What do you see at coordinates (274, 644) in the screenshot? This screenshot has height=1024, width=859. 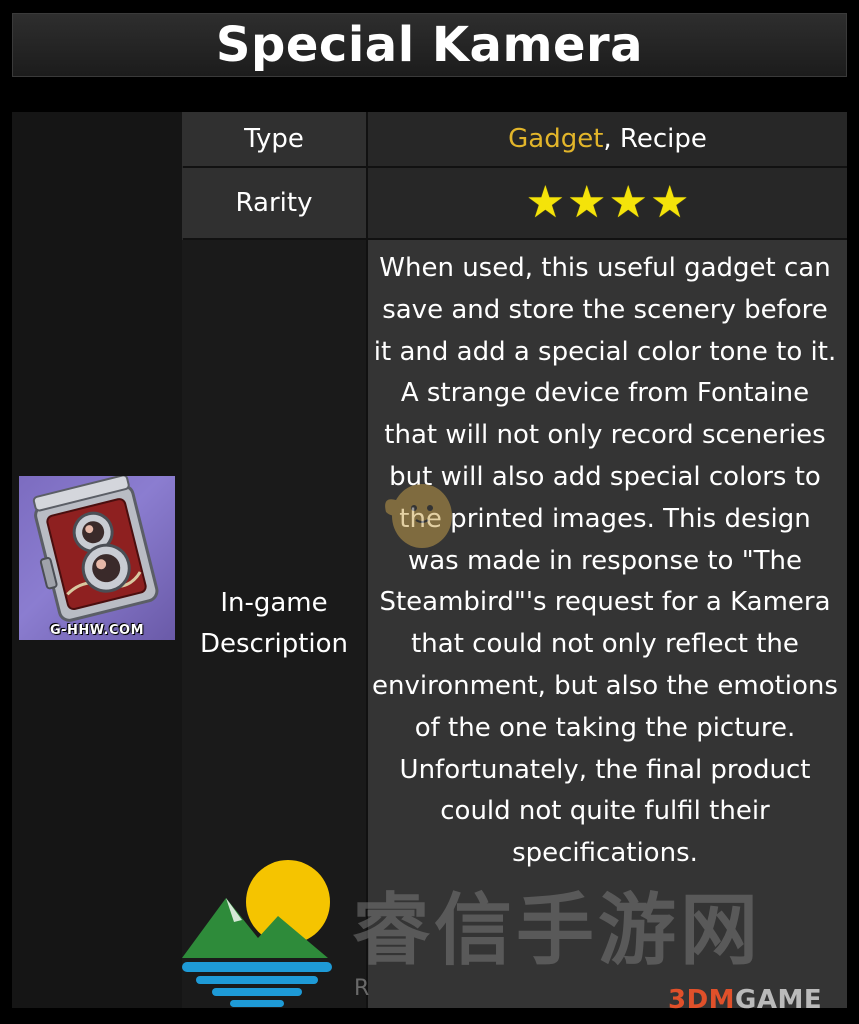 I see `description-label-line2: Description` at bounding box center [274, 644].